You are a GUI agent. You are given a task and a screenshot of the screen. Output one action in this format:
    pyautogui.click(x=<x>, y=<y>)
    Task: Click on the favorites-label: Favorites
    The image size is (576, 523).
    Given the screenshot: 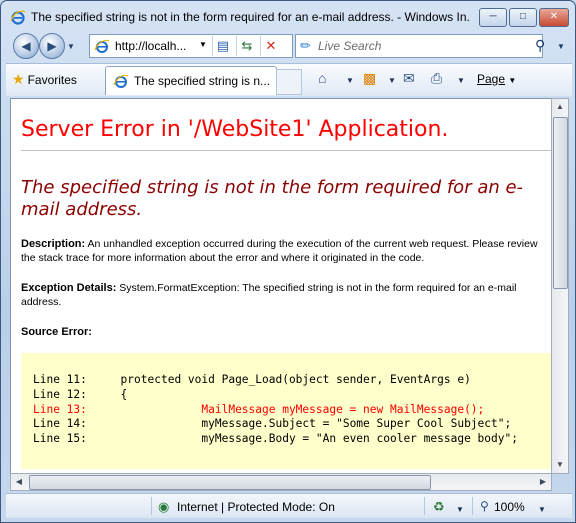 What is the action you would take?
    pyautogui.click(x=52, y=80)
    